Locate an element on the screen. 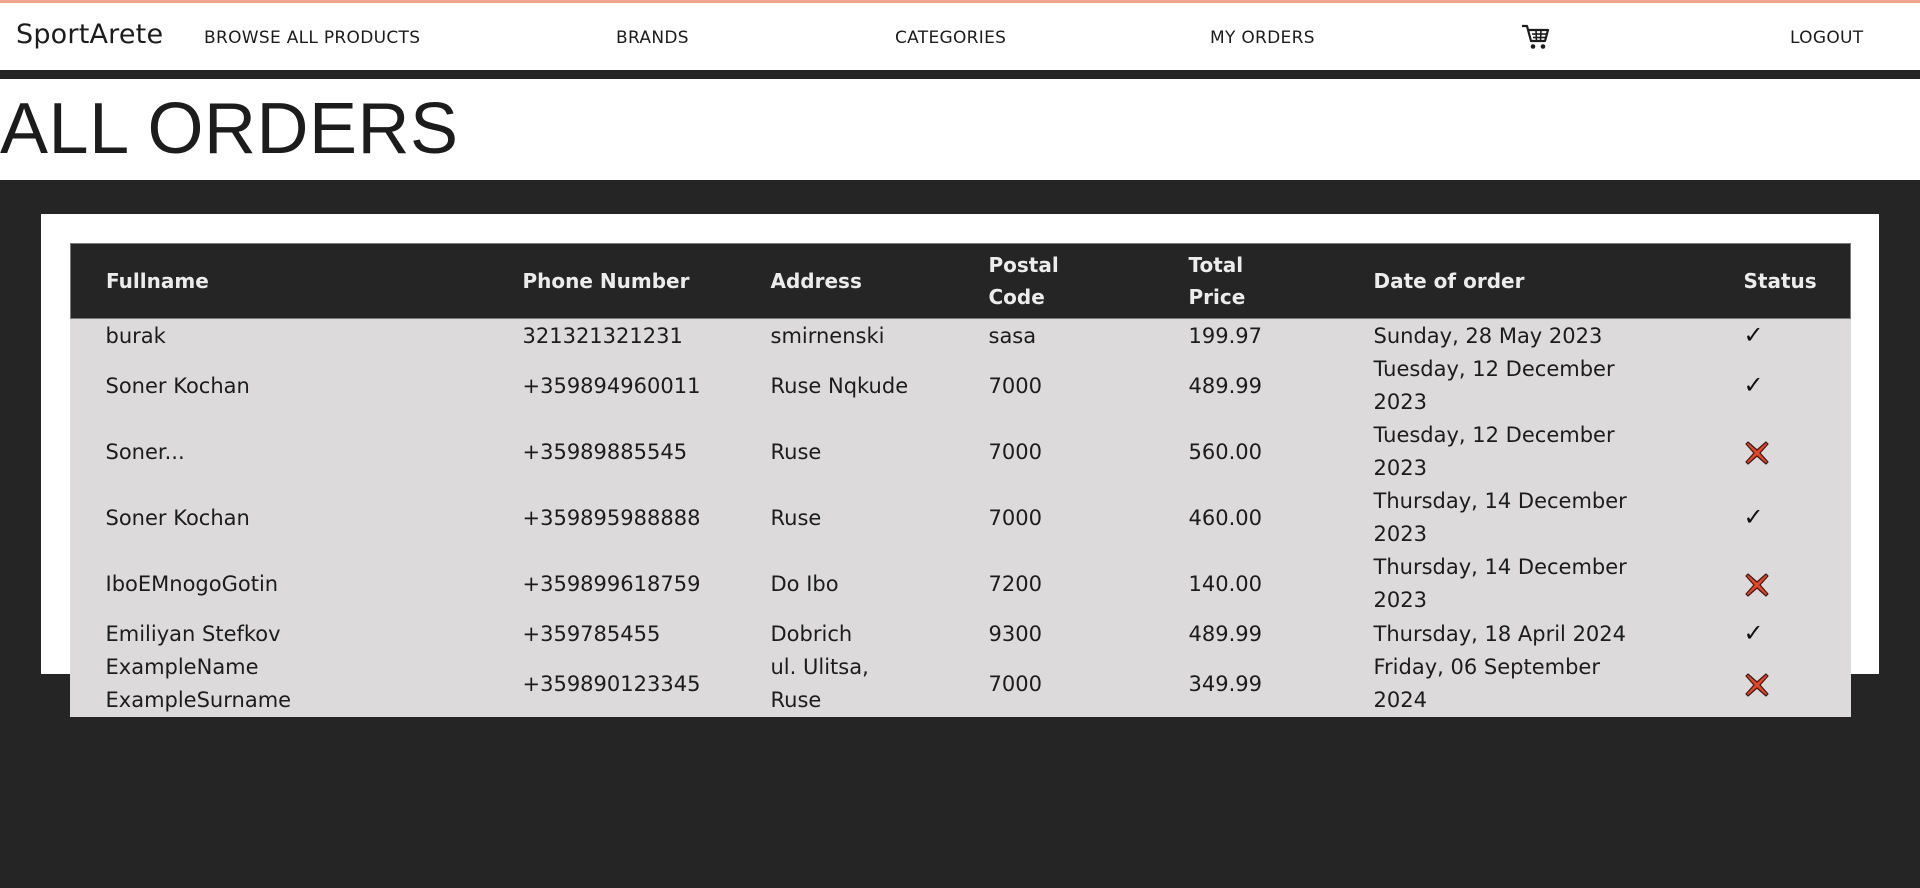 This screenshot has height=888, width=1920. cell-address: Dobrich is located at coordinates (811, 633).